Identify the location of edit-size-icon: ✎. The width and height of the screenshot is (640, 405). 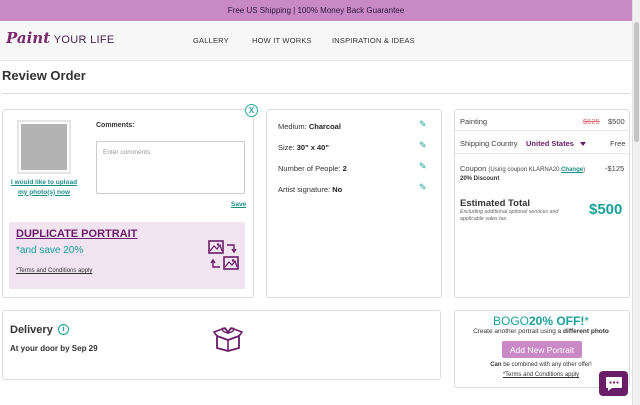
(423, 145).